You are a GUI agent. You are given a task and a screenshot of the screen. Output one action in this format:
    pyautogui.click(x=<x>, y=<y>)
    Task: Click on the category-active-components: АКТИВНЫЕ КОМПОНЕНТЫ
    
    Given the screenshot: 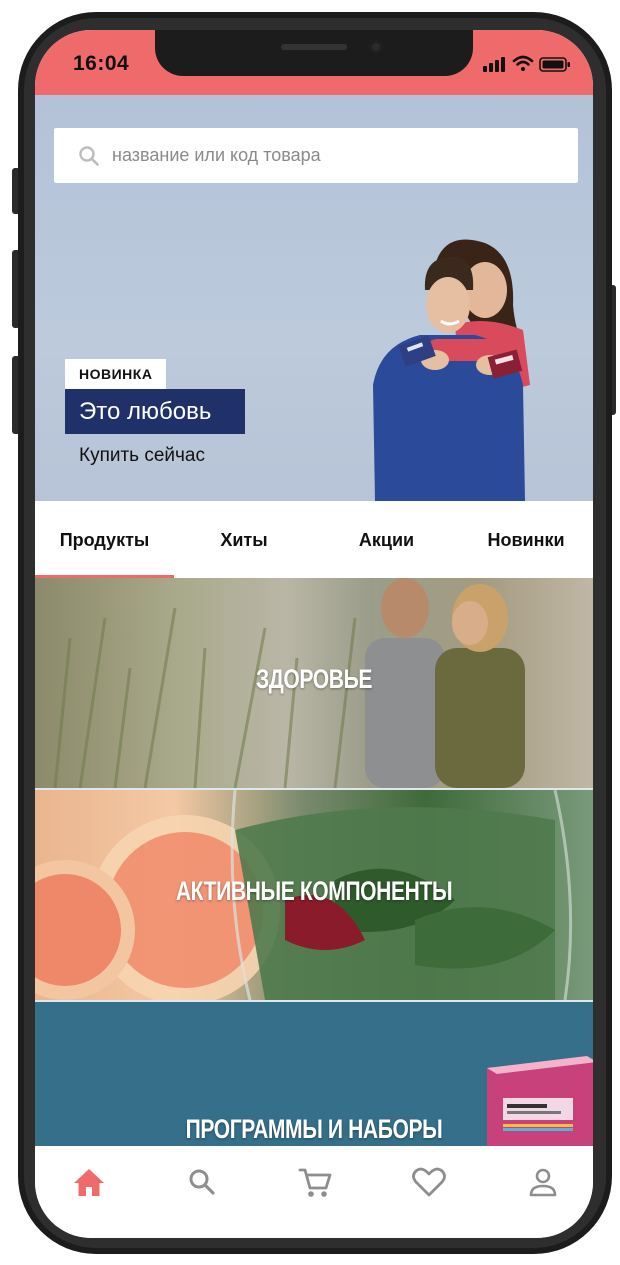 What is the action you would take?
    pyautogui.click(x=314, y=895)
    